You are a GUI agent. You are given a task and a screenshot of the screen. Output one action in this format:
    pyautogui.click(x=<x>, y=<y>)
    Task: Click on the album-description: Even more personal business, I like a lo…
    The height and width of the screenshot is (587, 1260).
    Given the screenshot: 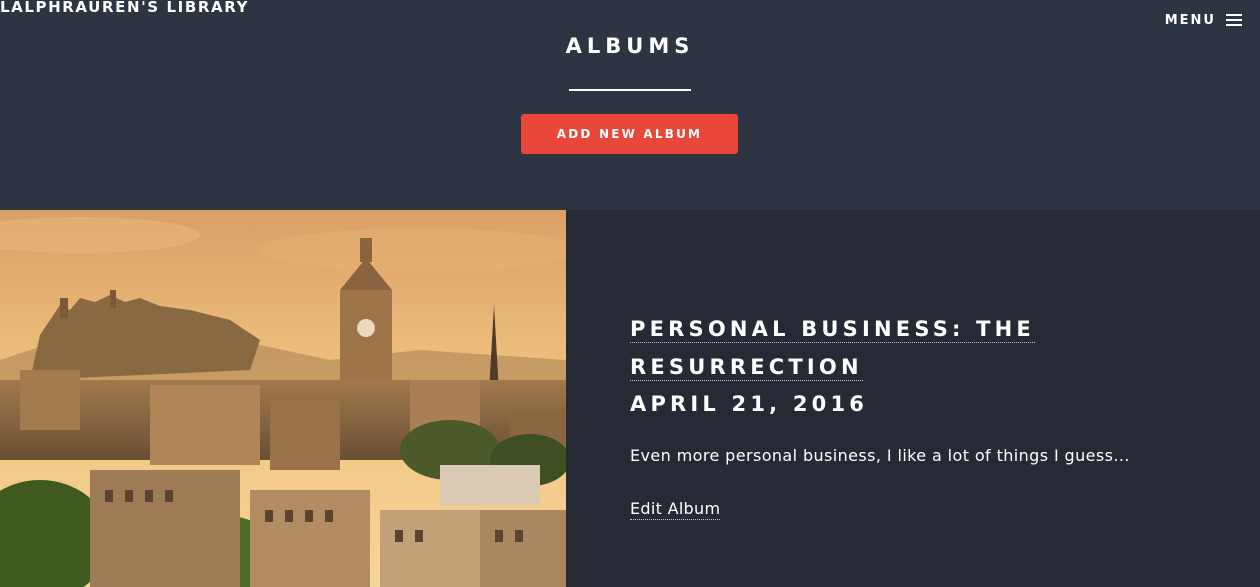 What is the action you would take?
    pyautogui.click(x=880, y=455)
    